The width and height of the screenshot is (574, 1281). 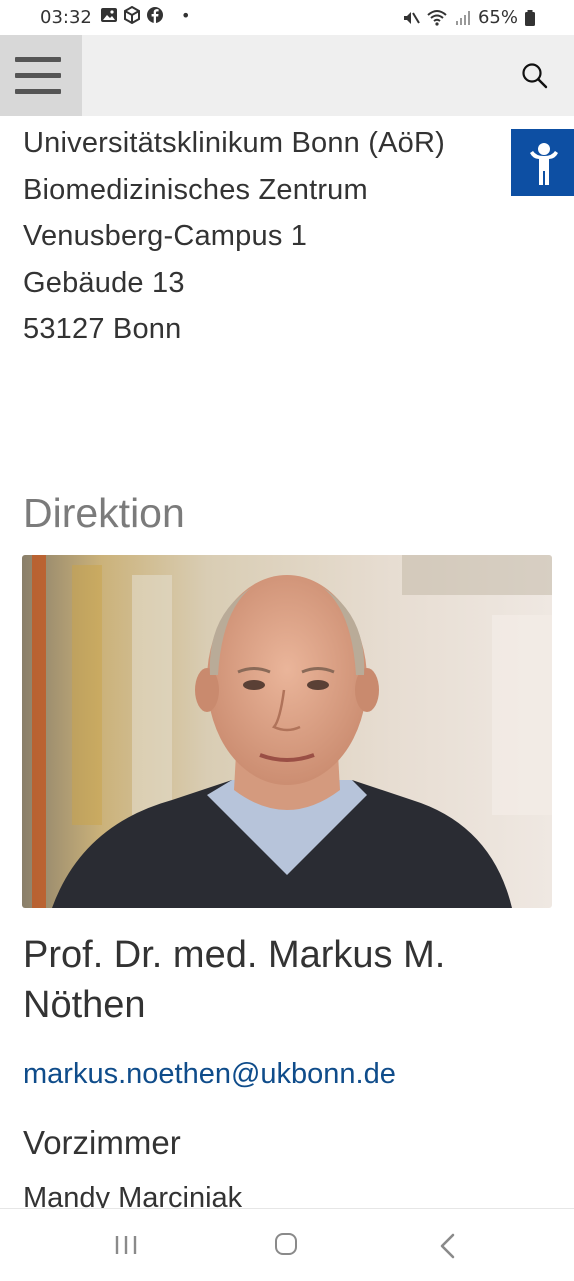 What do you see at coordinates (38, 59) in the screenshot?
I see `hamburger-menu-icon` at bounding box center [38, 59].